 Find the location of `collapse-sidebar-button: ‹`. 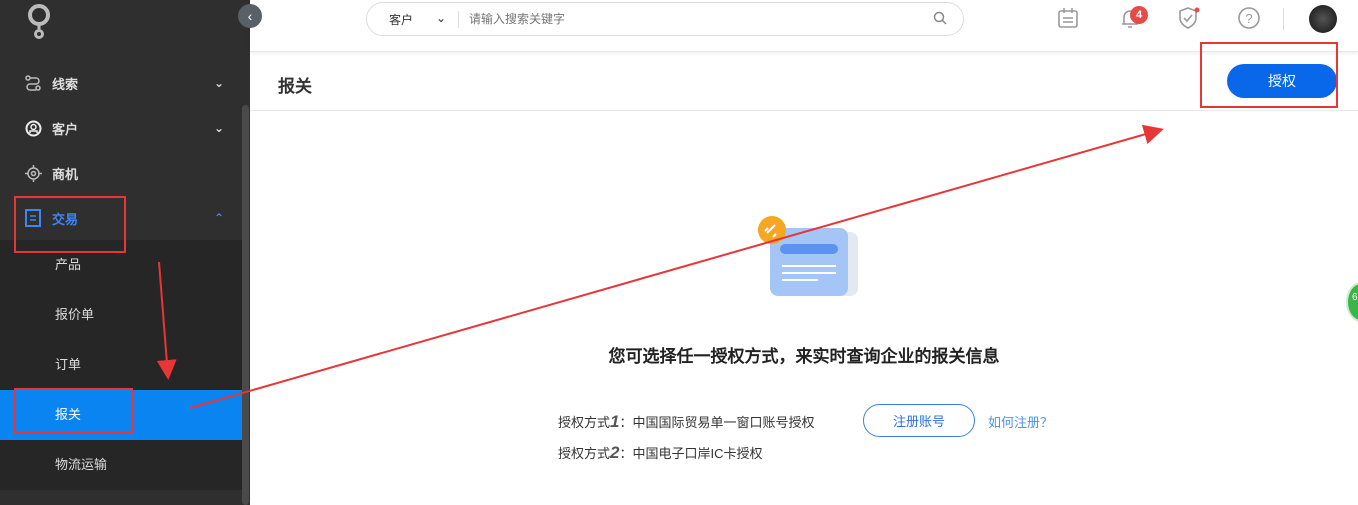

collapse-sidebar-button: ‹ is located at coordinates (250, 16).